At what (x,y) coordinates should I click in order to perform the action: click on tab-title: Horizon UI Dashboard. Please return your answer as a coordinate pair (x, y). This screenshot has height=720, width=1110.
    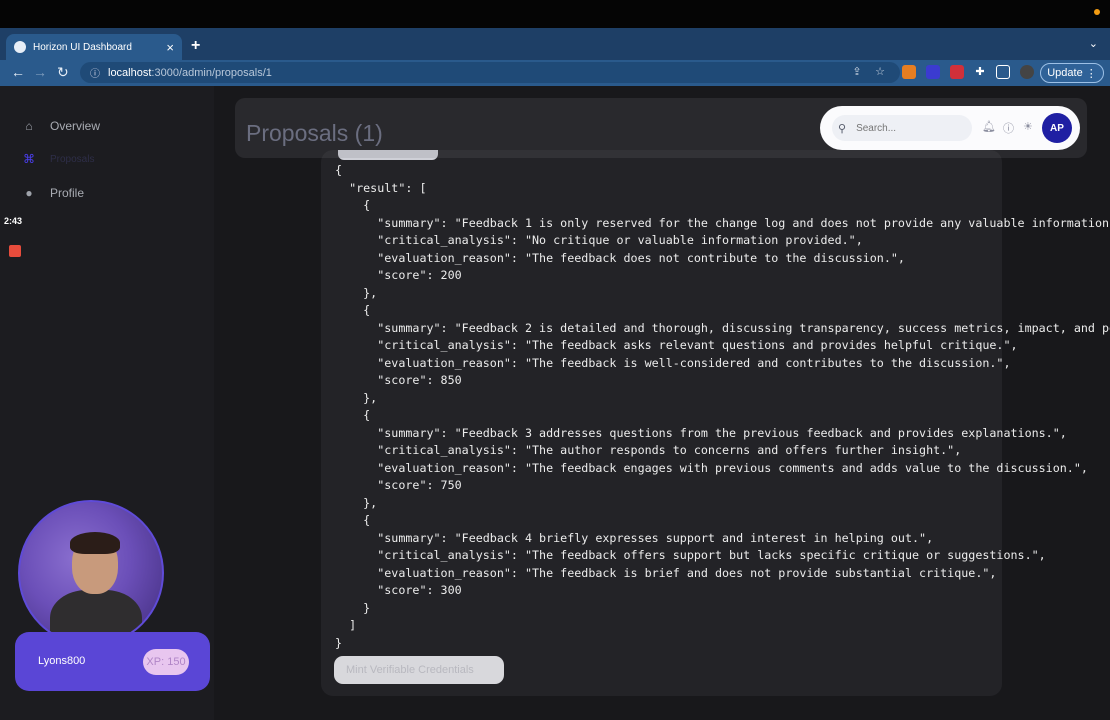
    Looking at the image, I should click on (82, 47).